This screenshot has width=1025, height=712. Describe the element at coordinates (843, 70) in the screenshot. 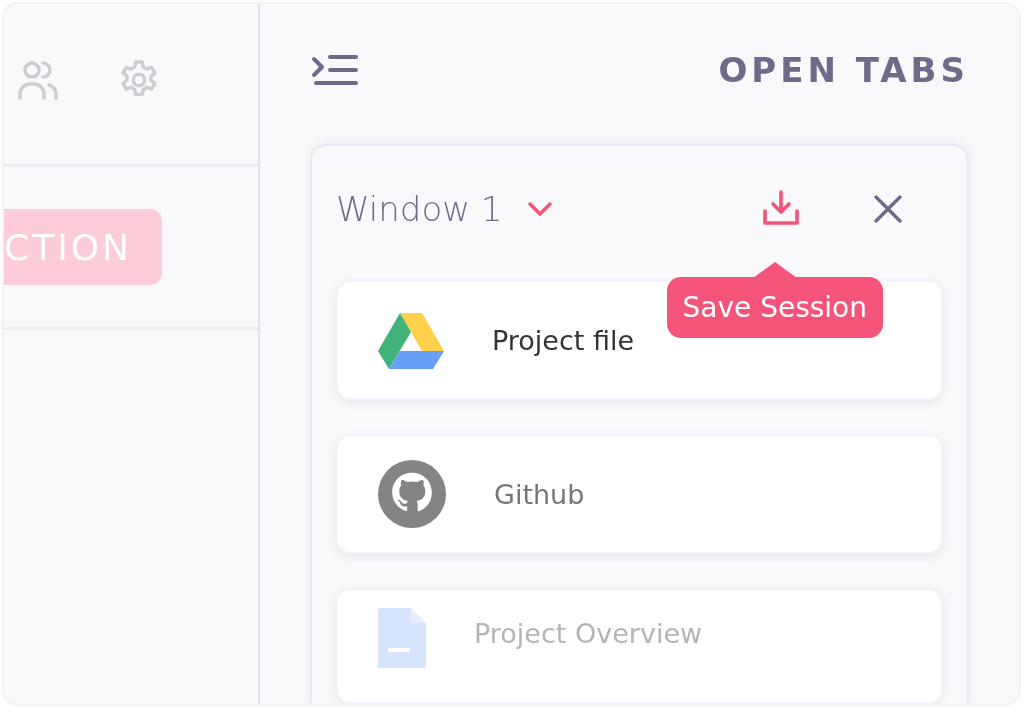

I see `panel-title: OPEN TABS` at that location.